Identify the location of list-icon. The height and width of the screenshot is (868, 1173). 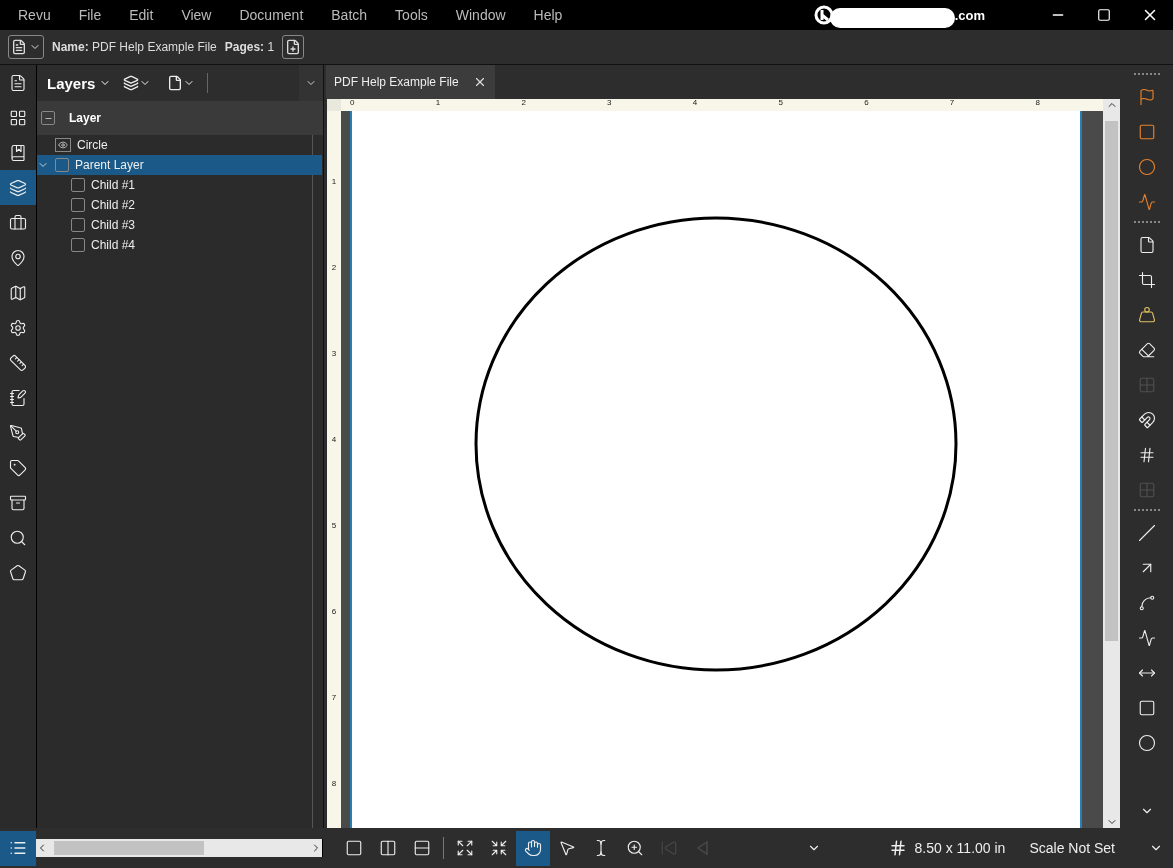
(18, 848).